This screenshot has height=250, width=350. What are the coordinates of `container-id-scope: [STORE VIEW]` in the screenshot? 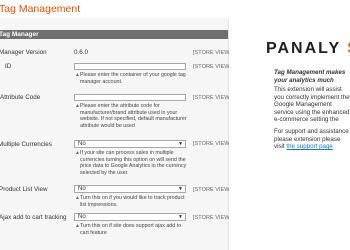 It's located at (212, 67).